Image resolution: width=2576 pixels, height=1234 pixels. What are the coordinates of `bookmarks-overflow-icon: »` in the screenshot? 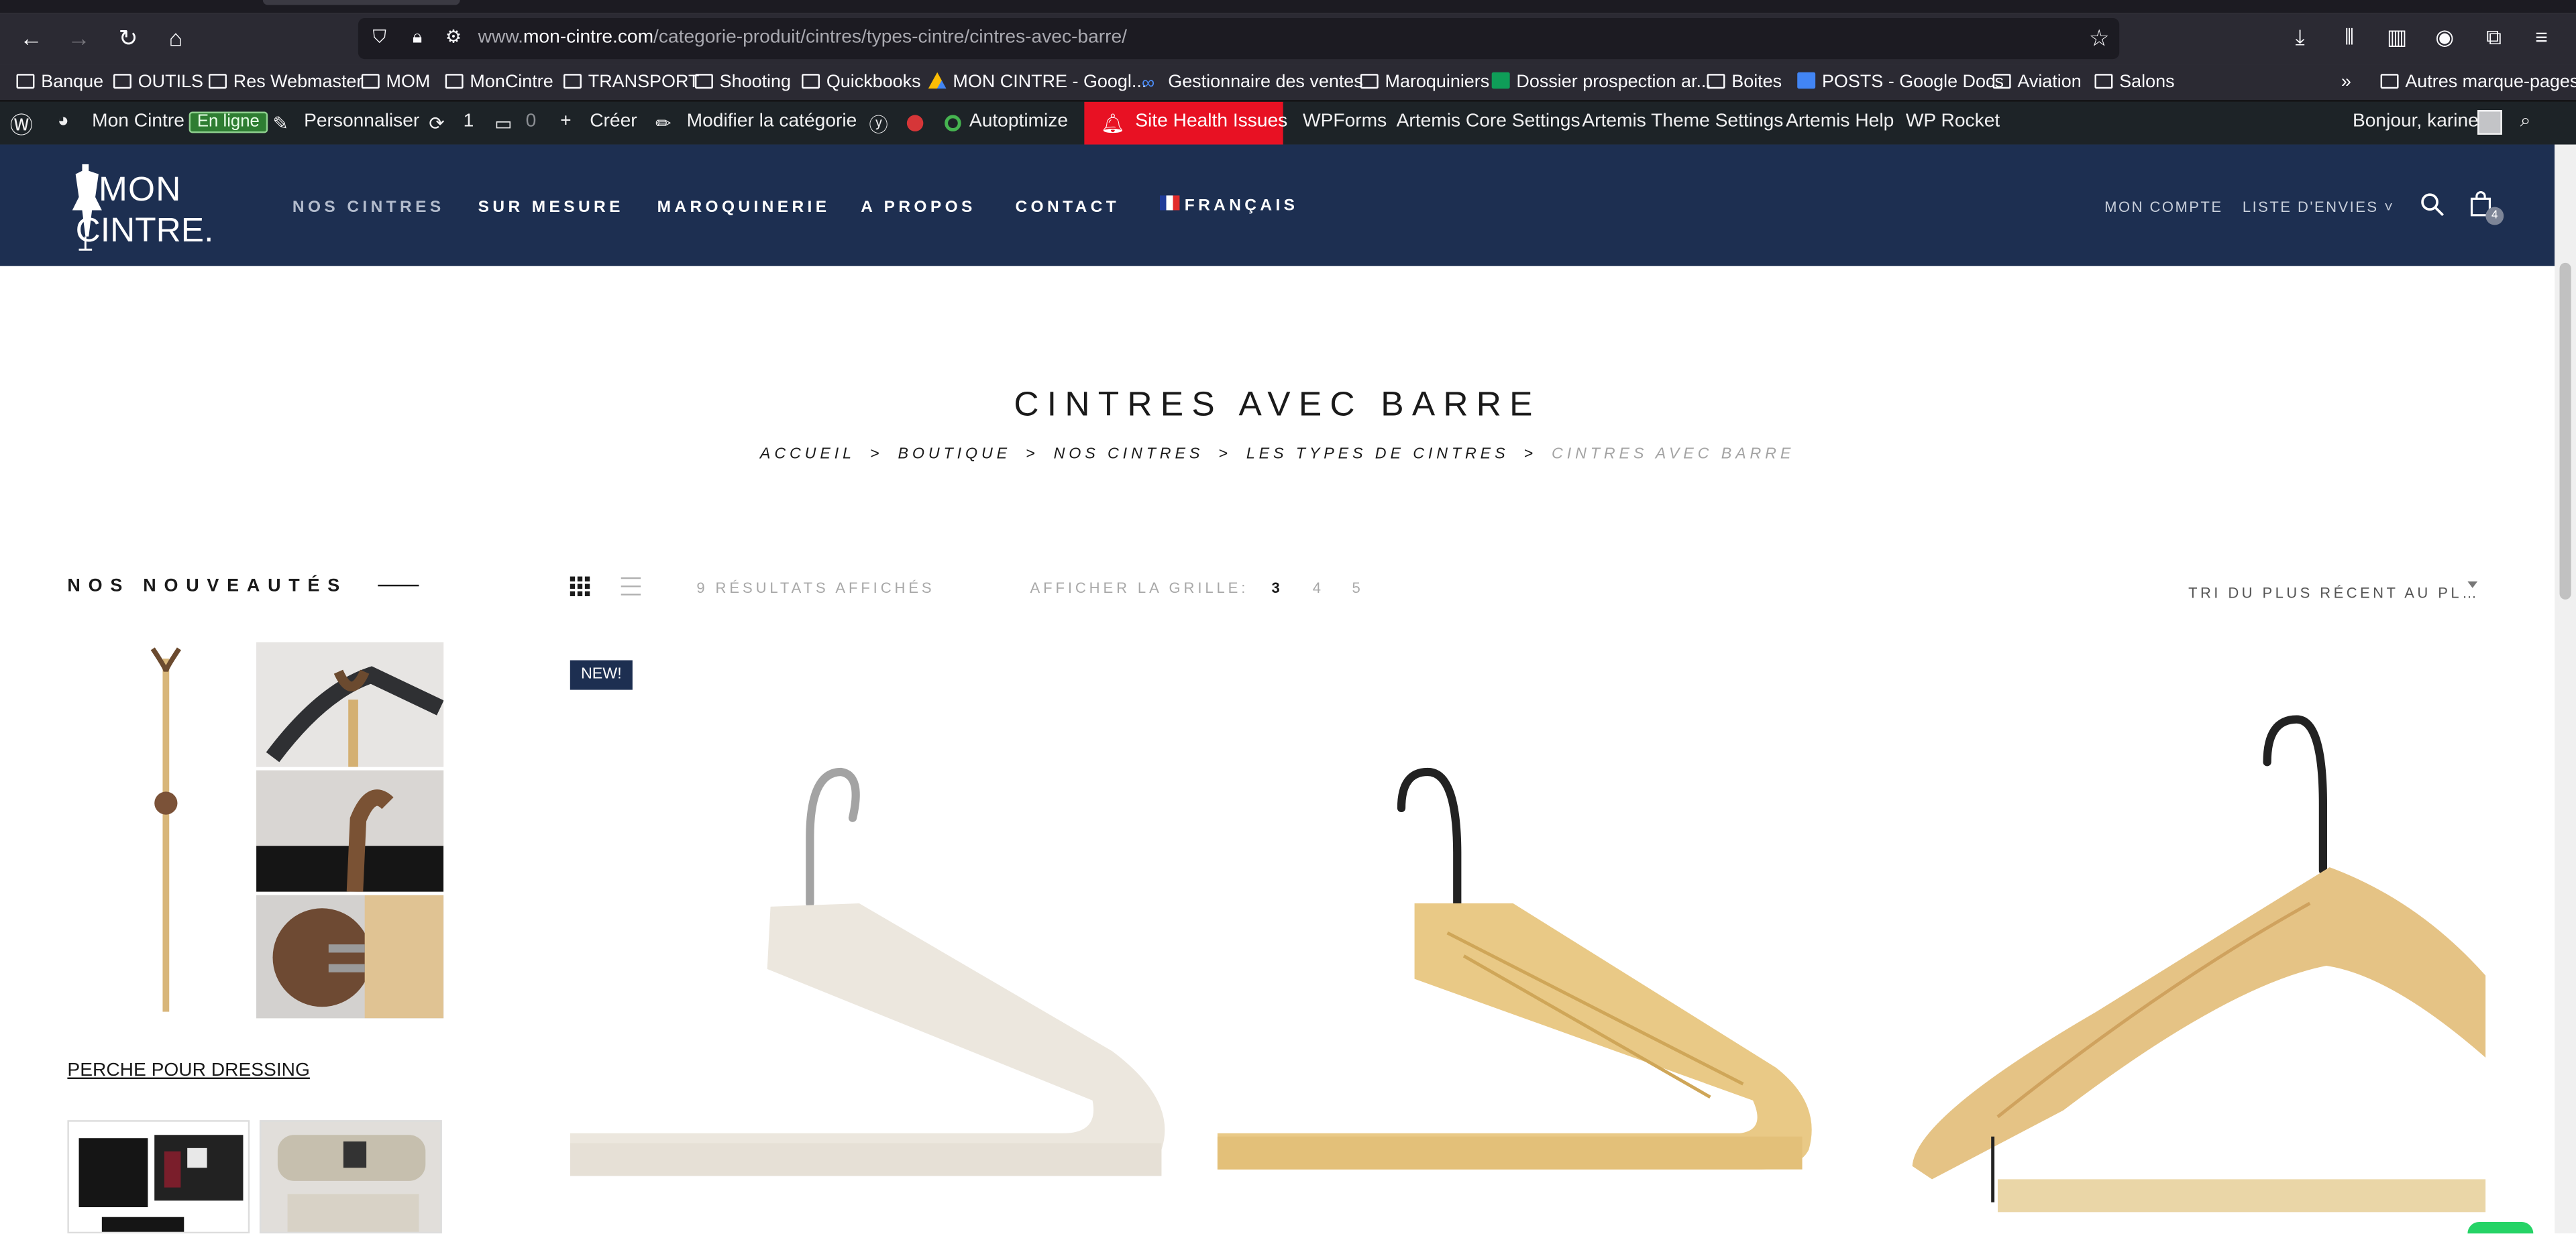 It's located at (2346, 82).